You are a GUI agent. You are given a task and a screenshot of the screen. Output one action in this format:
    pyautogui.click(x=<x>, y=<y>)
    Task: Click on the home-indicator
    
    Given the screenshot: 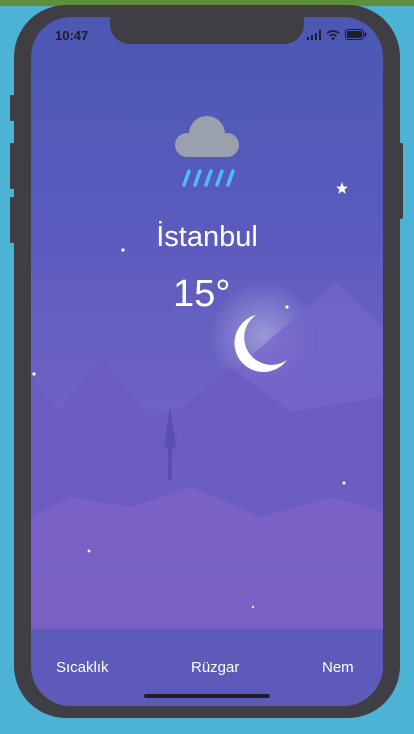 What is the action you would take?
    pyautogui.click(x=207, y=696)
    